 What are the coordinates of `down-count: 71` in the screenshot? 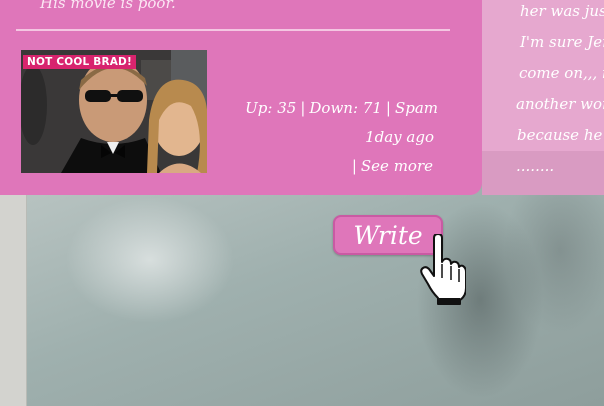 It's located at (372, 108).